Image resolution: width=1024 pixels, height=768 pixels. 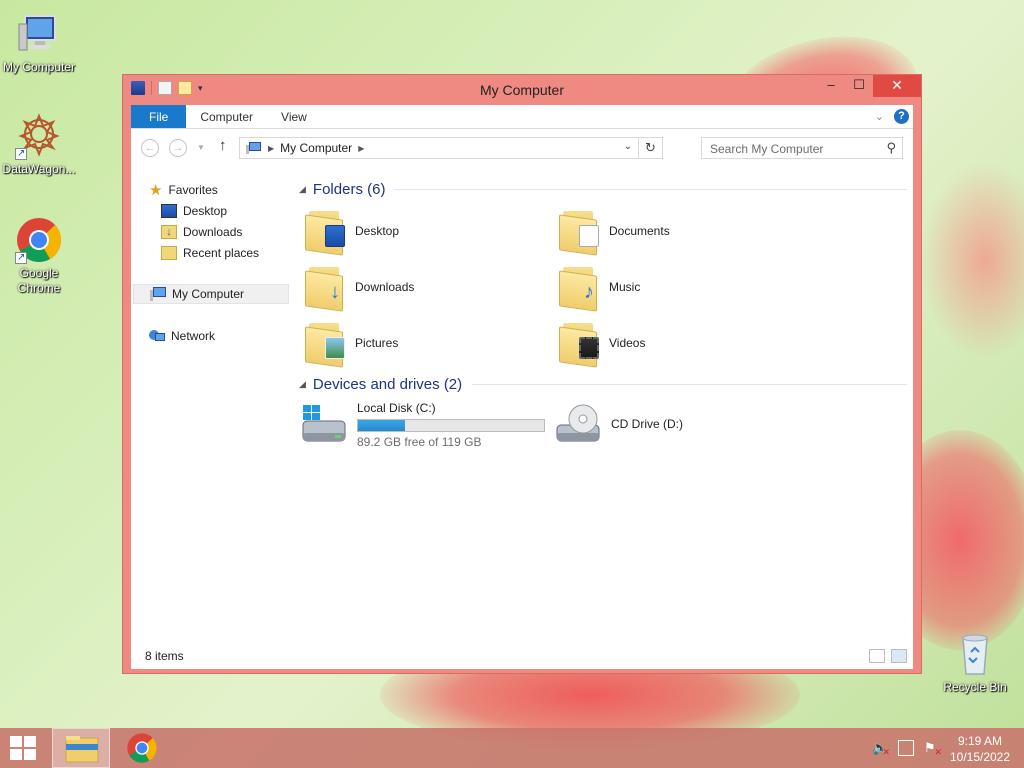 What do you see at coordinates (980, 749) in the screenshot?
I see `taskbar-clock: 9:19 AM 10/15/2022` at bounding box center [980, 749].